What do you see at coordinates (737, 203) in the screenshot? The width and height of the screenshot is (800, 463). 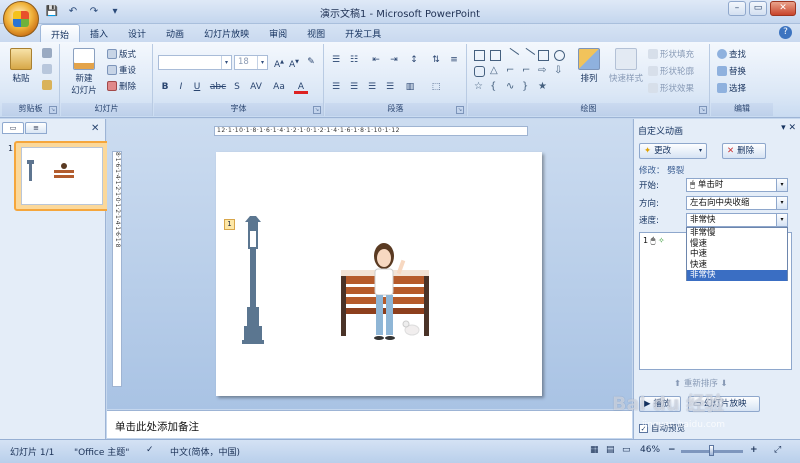 I see `direction-select: 左右向中央收缩 ▾` at bounding box center [737, 203].